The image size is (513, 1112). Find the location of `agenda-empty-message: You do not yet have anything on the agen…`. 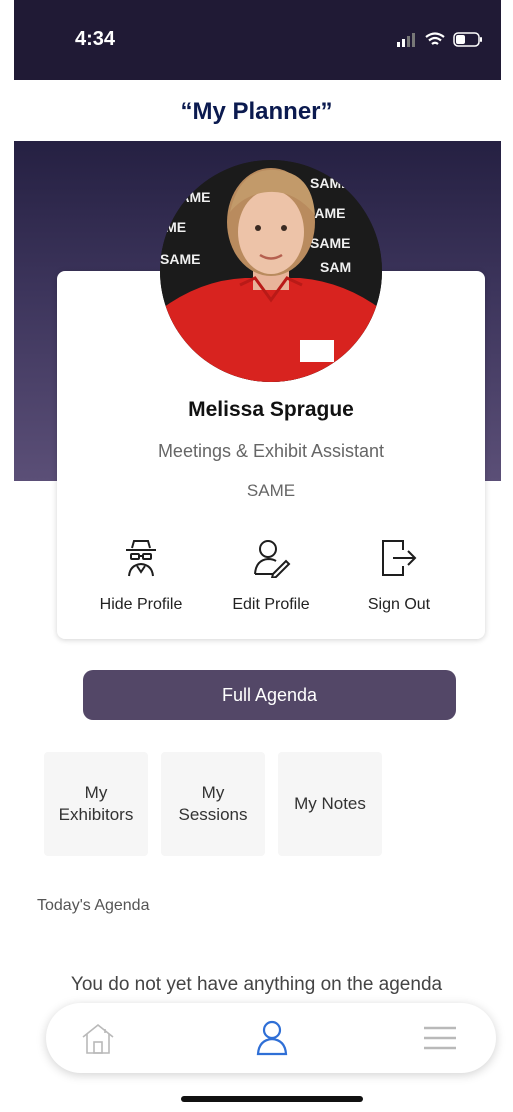

agenda-empty-message: You do not yet have anything on the agen… is located at coordinates (256, 984).